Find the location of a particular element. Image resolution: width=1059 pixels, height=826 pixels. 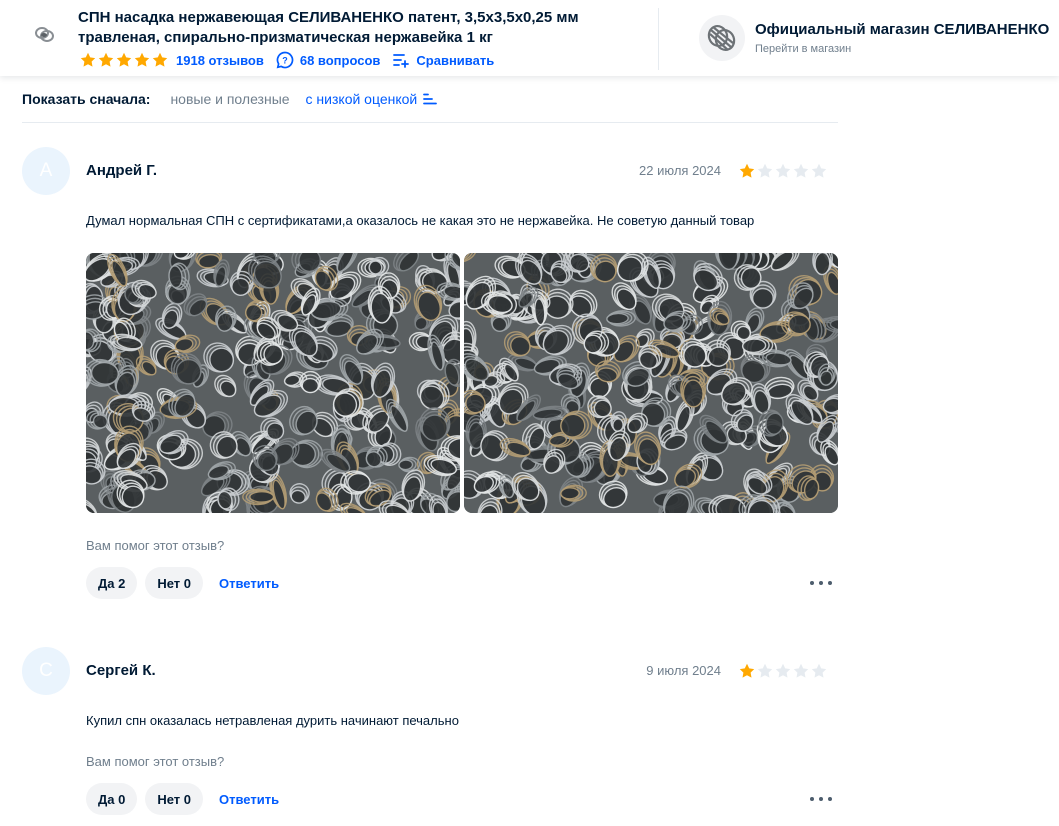

question-bubble-icon: ? is located at coordinates (285, 60).